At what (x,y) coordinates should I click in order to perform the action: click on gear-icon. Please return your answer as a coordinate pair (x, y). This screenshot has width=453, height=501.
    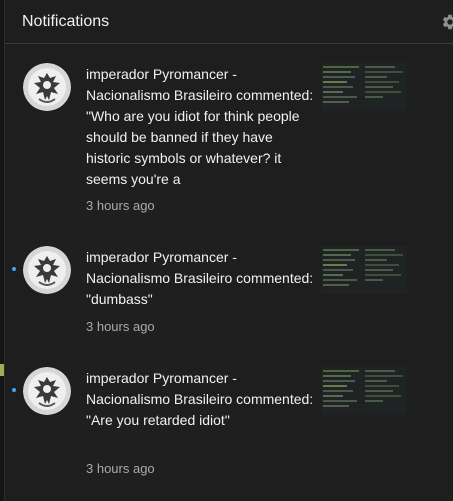
    Looking at the image, I should click on (447, 22).